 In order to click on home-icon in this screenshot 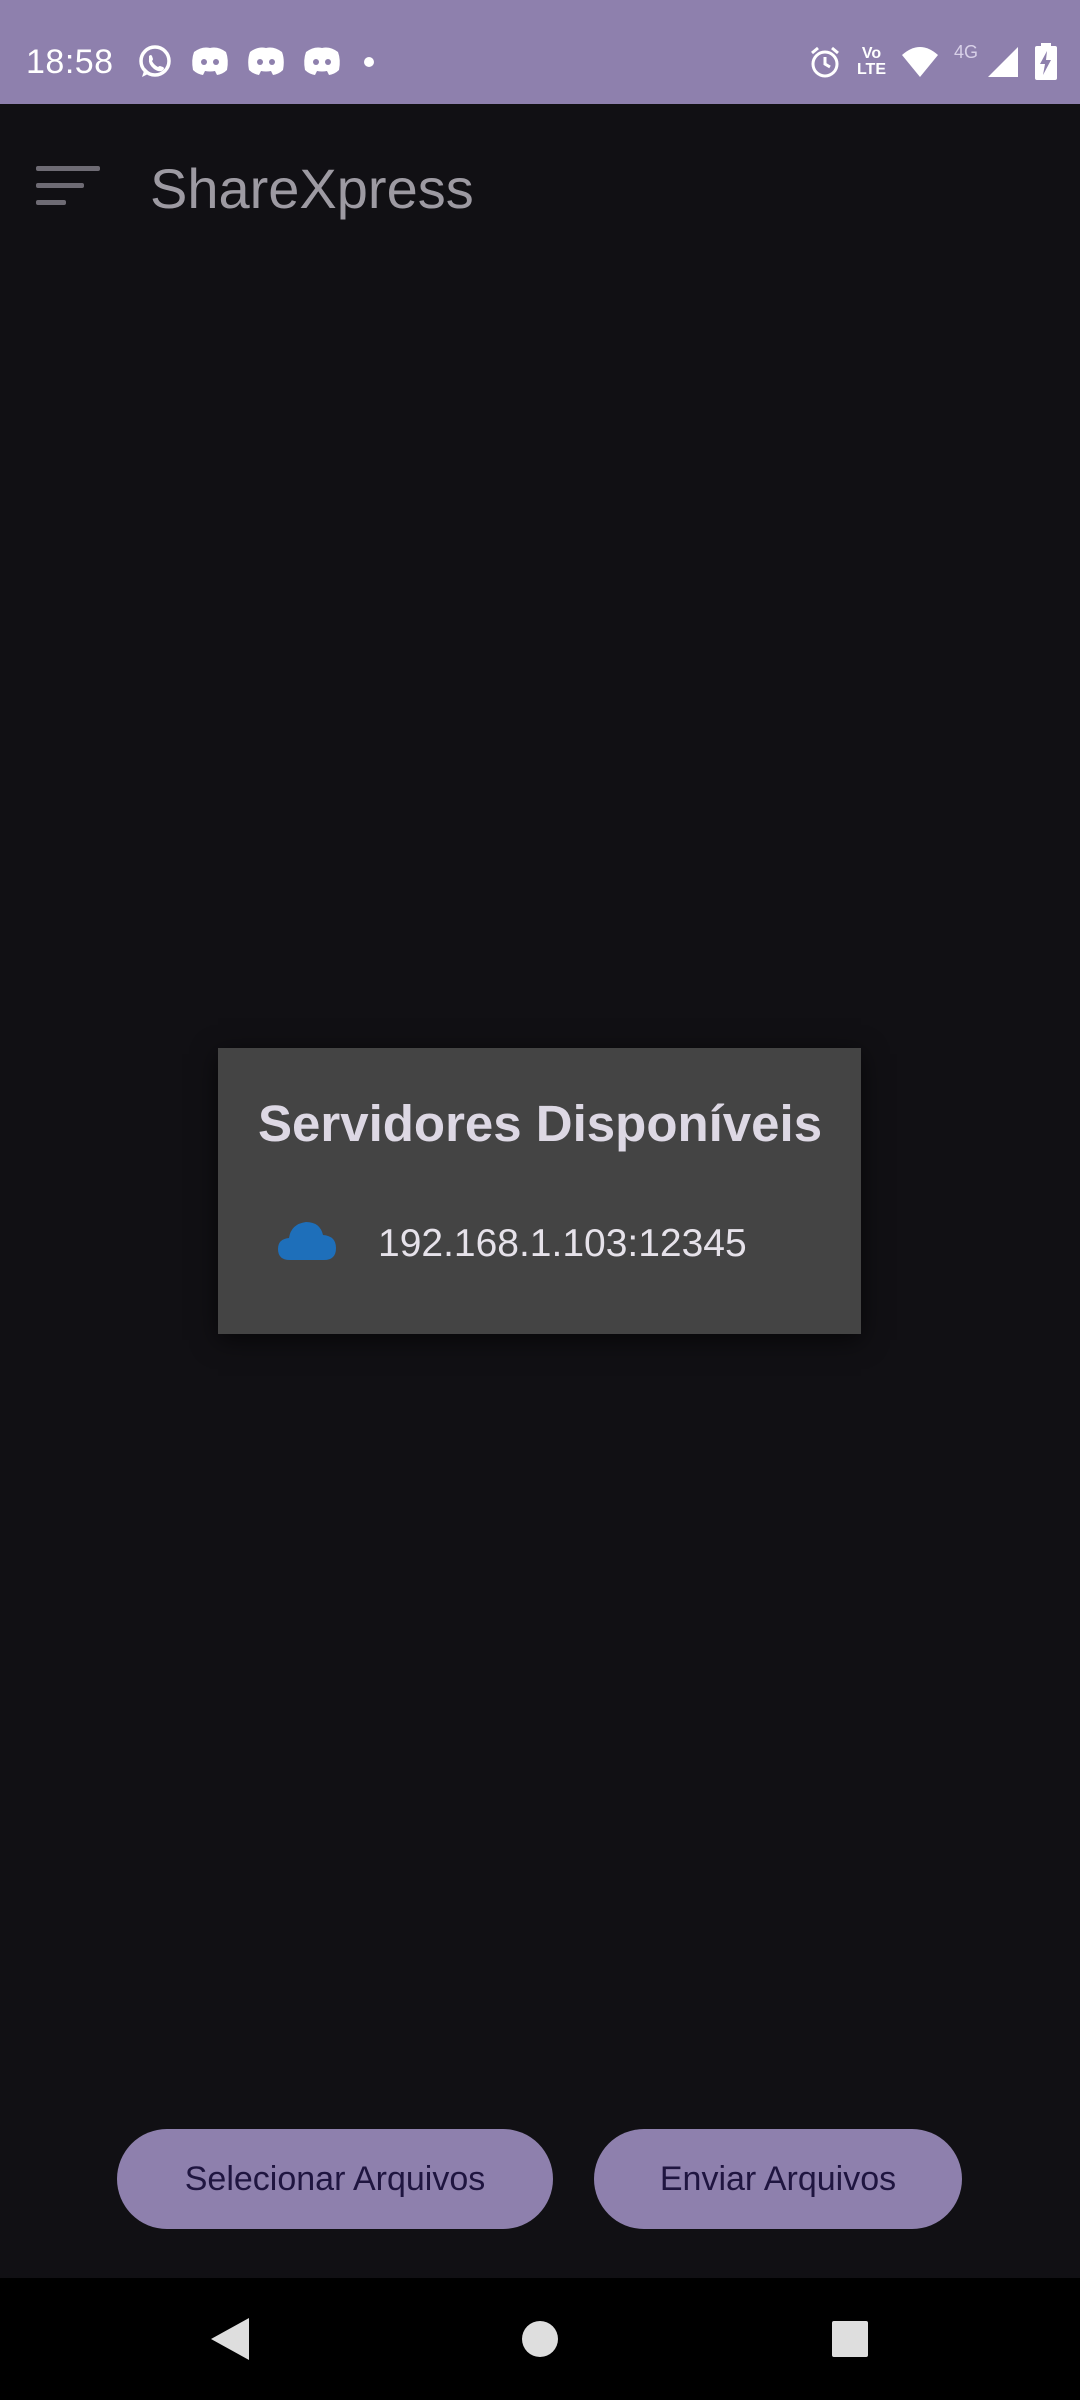, I will do `click(540, 2339)`.